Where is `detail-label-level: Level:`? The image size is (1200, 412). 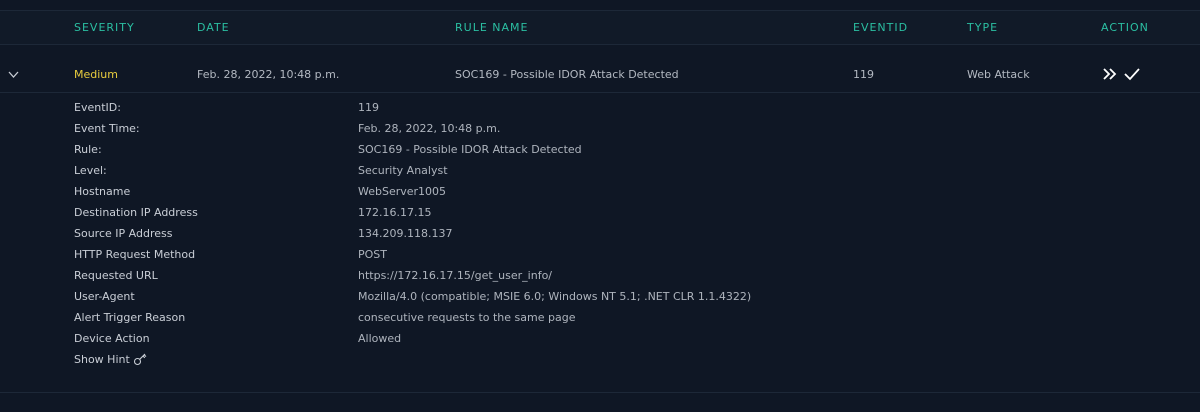 detail-label-level: Level: is located at coordinates (90, 170).